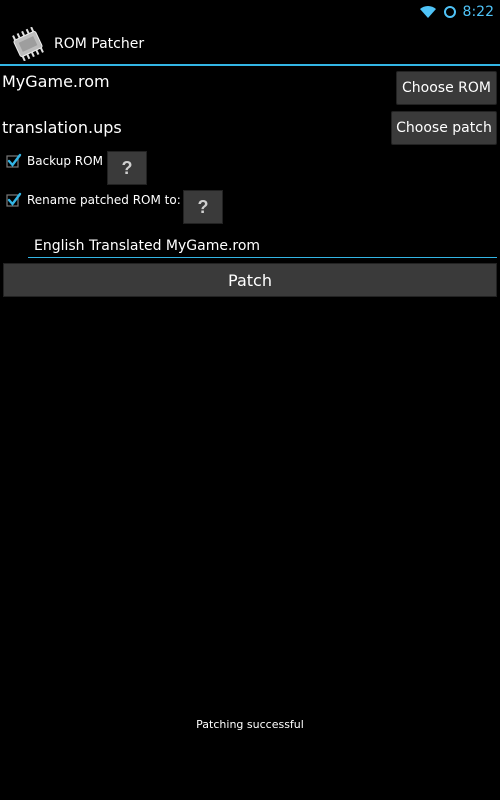  Describe the element at coordinates (250, 280) in the screenshot. I see `patch-button: Patch` at that location.